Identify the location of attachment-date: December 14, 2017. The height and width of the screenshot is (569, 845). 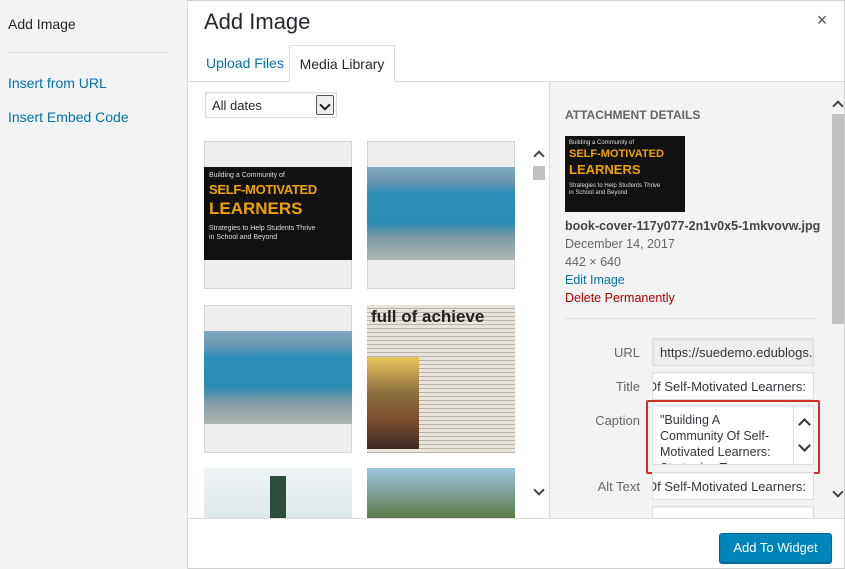
(620, 244).